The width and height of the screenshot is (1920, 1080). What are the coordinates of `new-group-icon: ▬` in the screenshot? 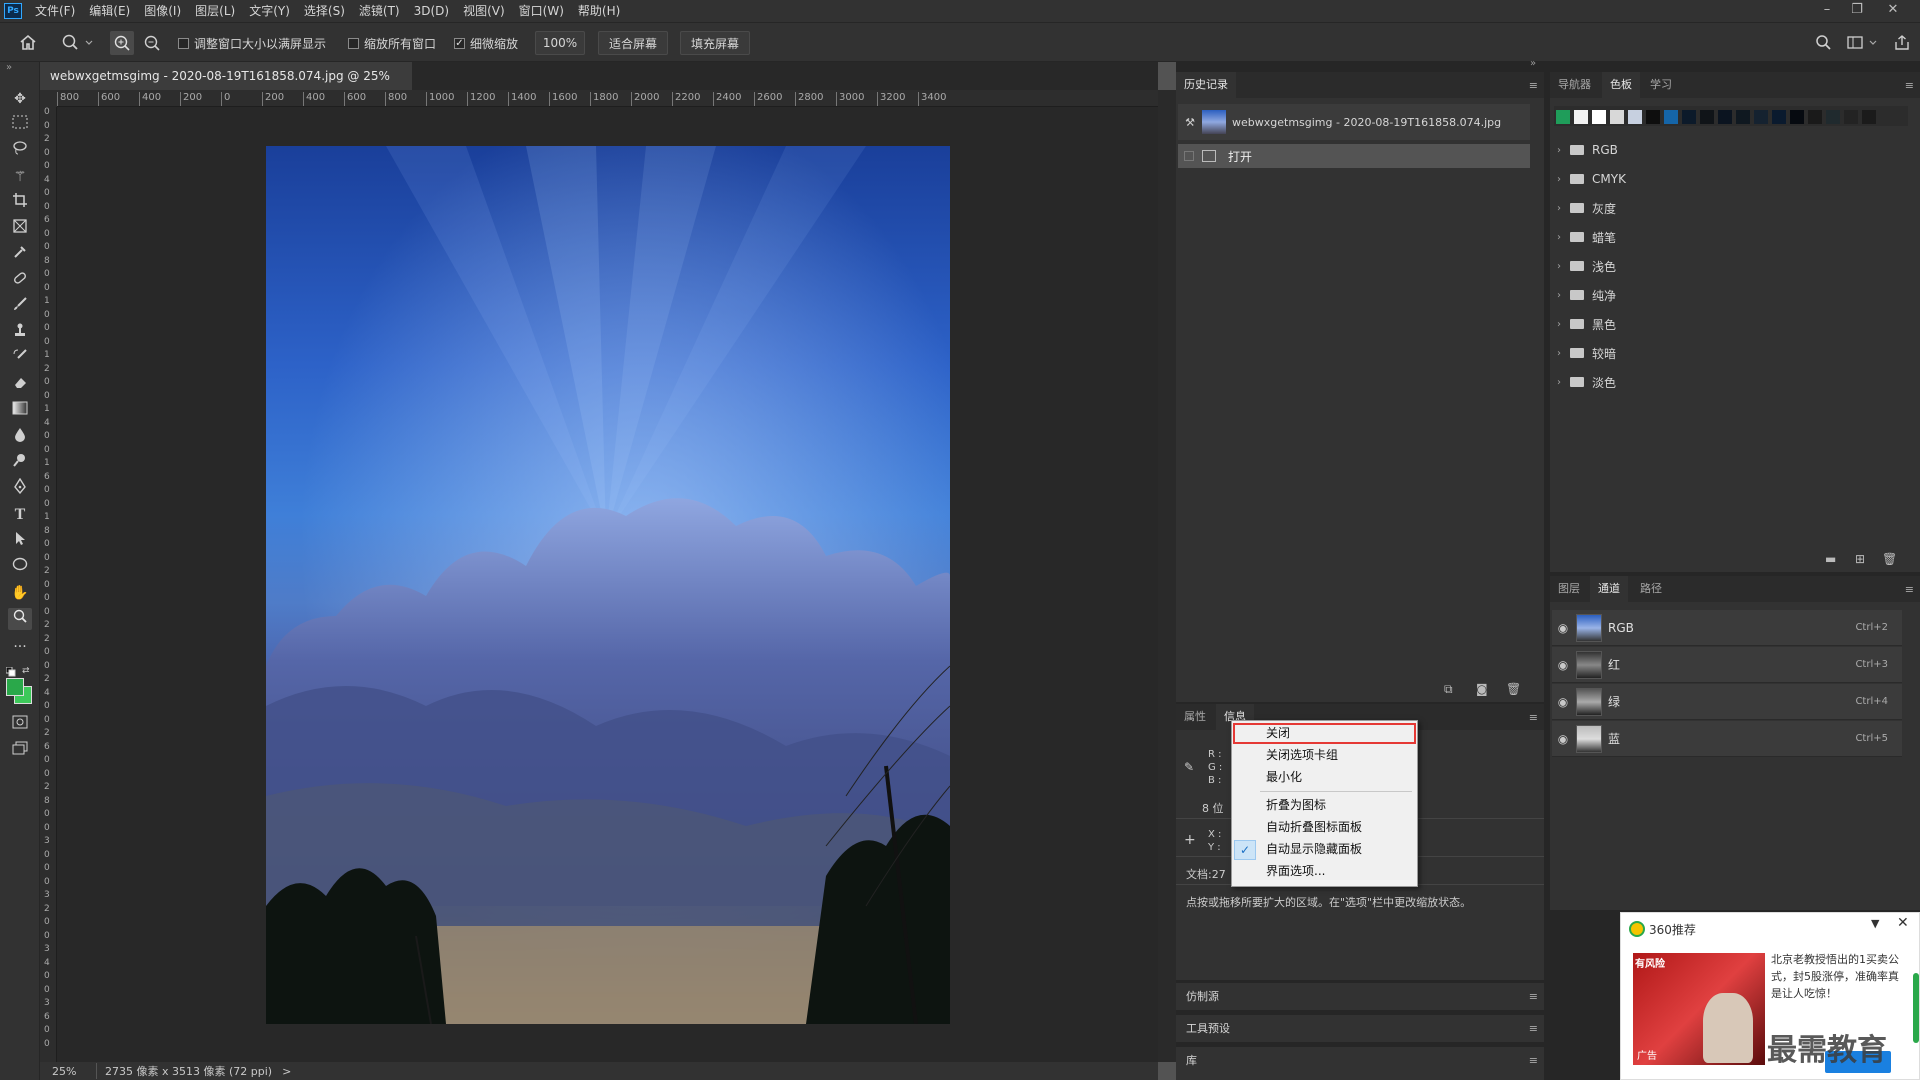 It's located at (1830, 559).